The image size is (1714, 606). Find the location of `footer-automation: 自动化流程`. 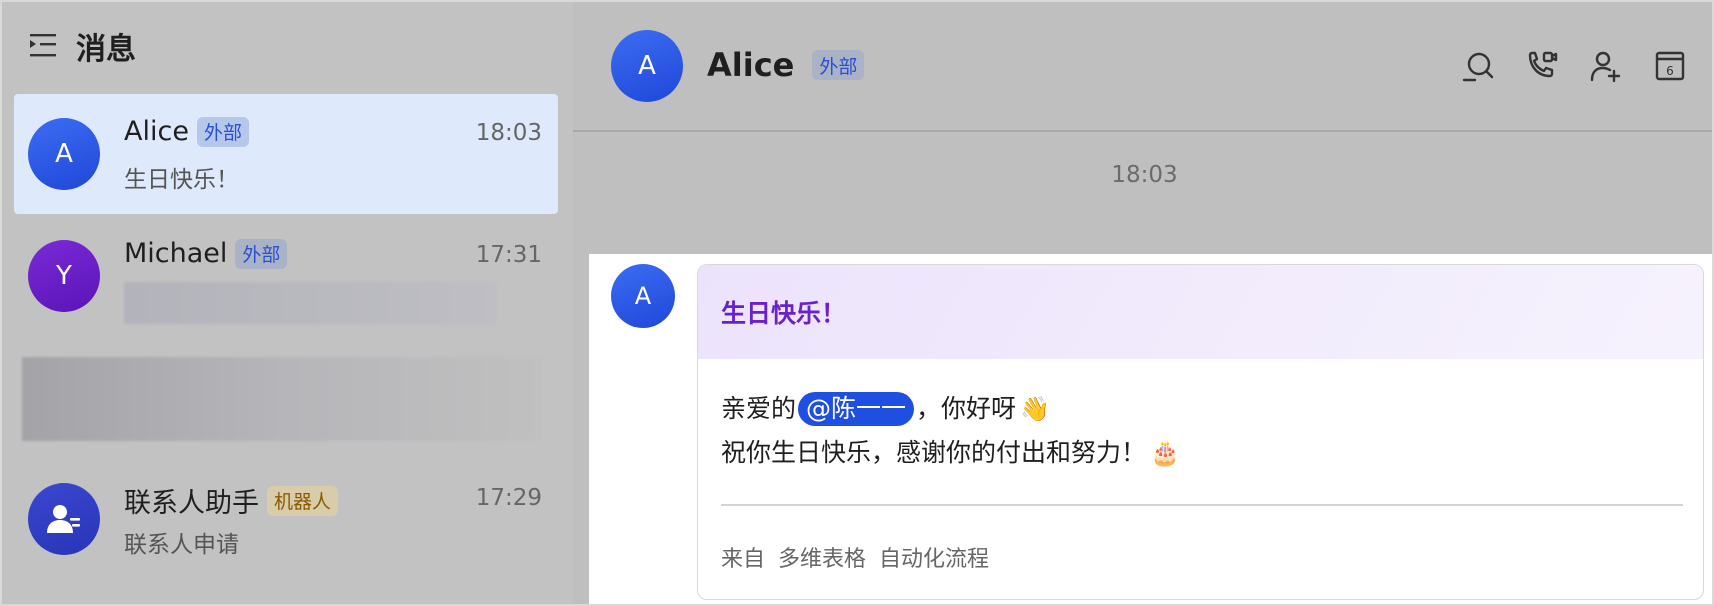

footer-automation: 自动化流程 is located at coordinates (934, 559).